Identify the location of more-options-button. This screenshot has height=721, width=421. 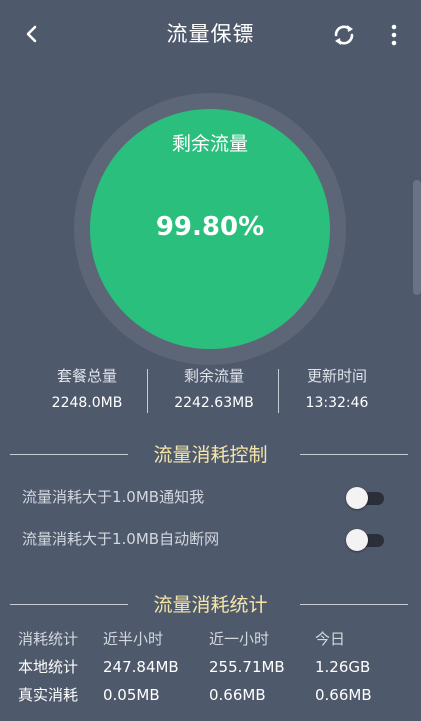
(394, 35).